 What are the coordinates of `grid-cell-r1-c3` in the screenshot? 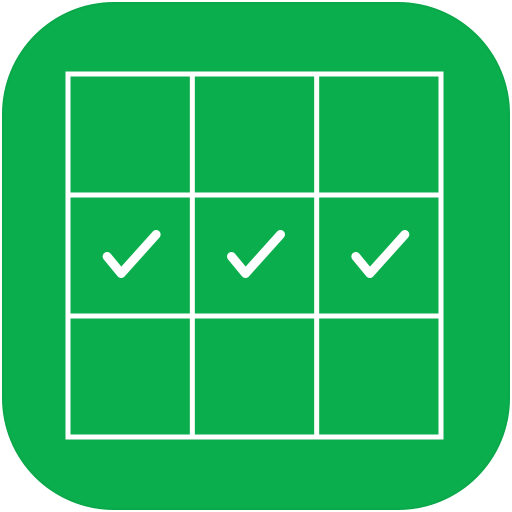 It's located at (379, 134).